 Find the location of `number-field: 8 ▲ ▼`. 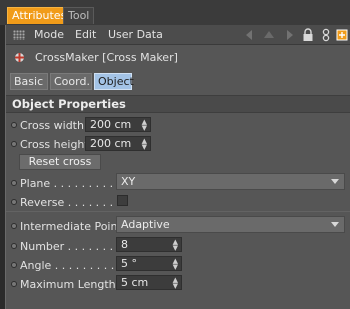

number-field: 8 ▲ ▼ is located at coordinates (149, 244).